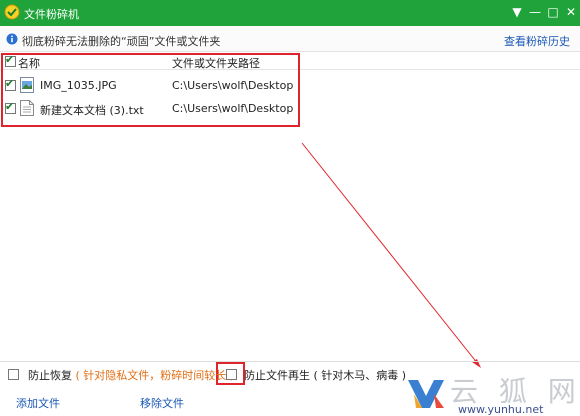  Describe the element at coordinates (121, 41) in the screenshot. I see `info-text: 彻底粉碎无法删除的“顽固”文件或文件夹` at that location.